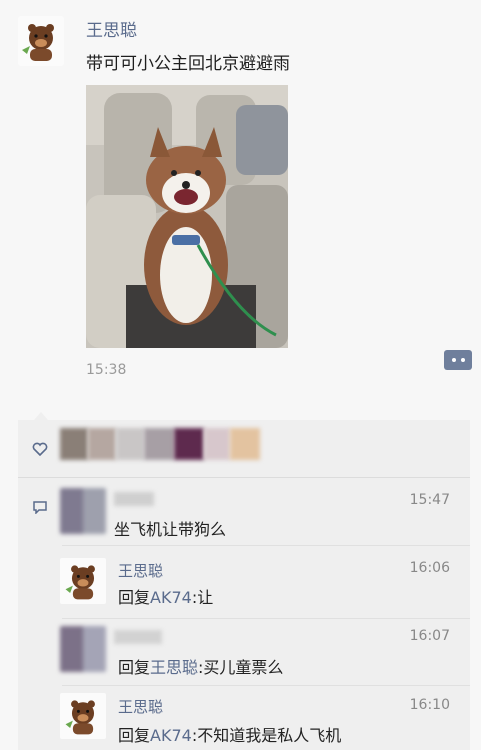 The width and height of the screenshot is (481, 750). I want to click on comment-body: 坐飞机让带狗么, so click(170, 529).